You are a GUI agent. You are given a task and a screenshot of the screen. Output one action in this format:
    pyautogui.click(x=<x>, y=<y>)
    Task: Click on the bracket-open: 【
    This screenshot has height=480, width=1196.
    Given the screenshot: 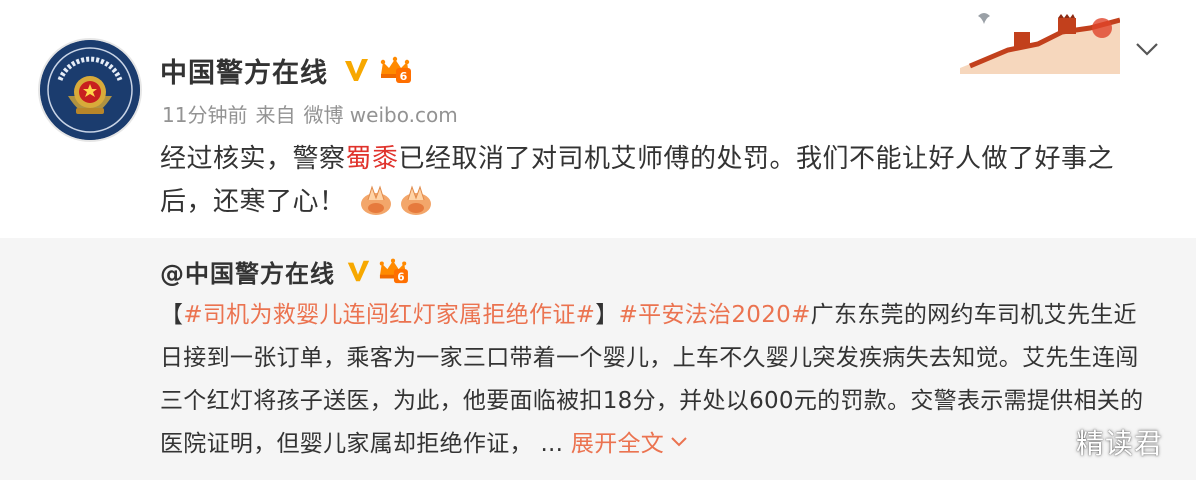 What is the action you would take?
    pyautogui.click(x=172, y=315)
    